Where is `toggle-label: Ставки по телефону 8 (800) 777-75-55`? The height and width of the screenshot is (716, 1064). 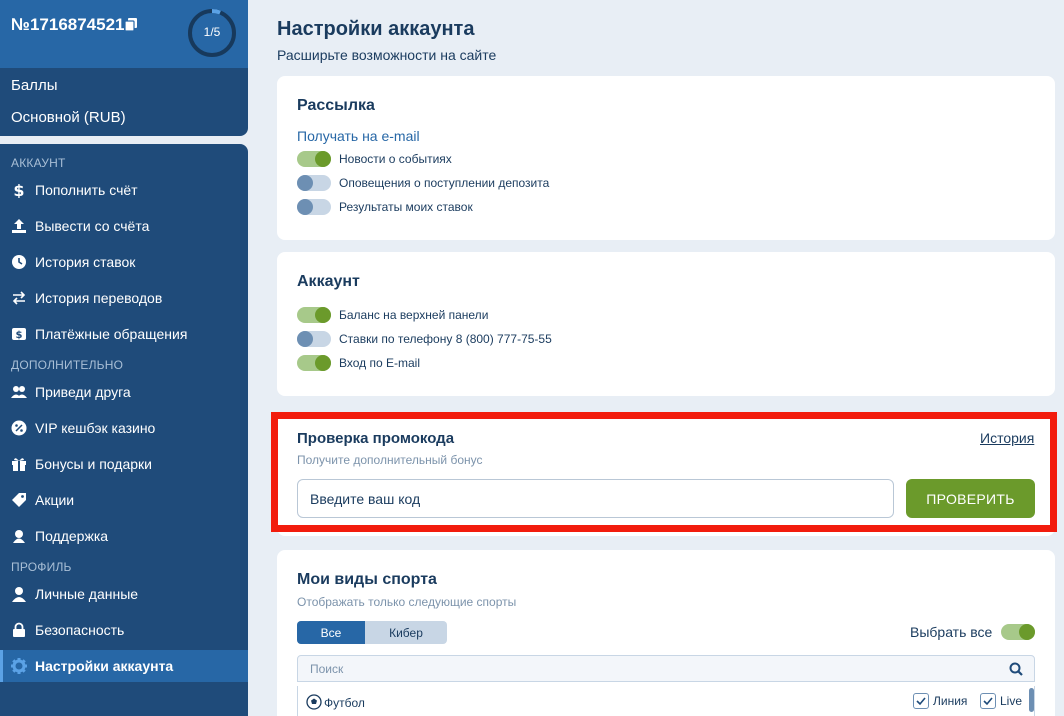
toggle-label: Ставки по телефону 8 (800) 777-75-55 is located at coordinates (445, 339).